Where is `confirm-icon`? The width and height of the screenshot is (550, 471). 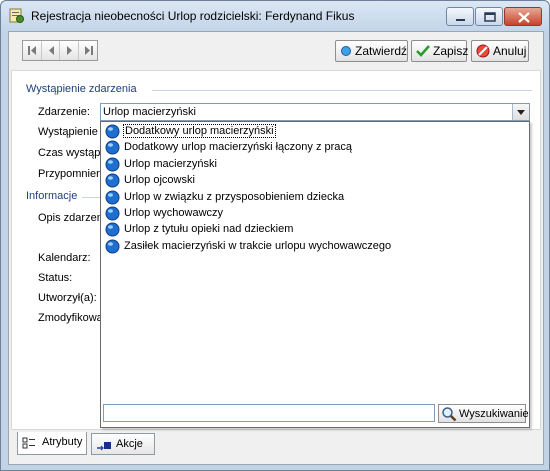
confirm-icon is located at coordinates (346, 51).